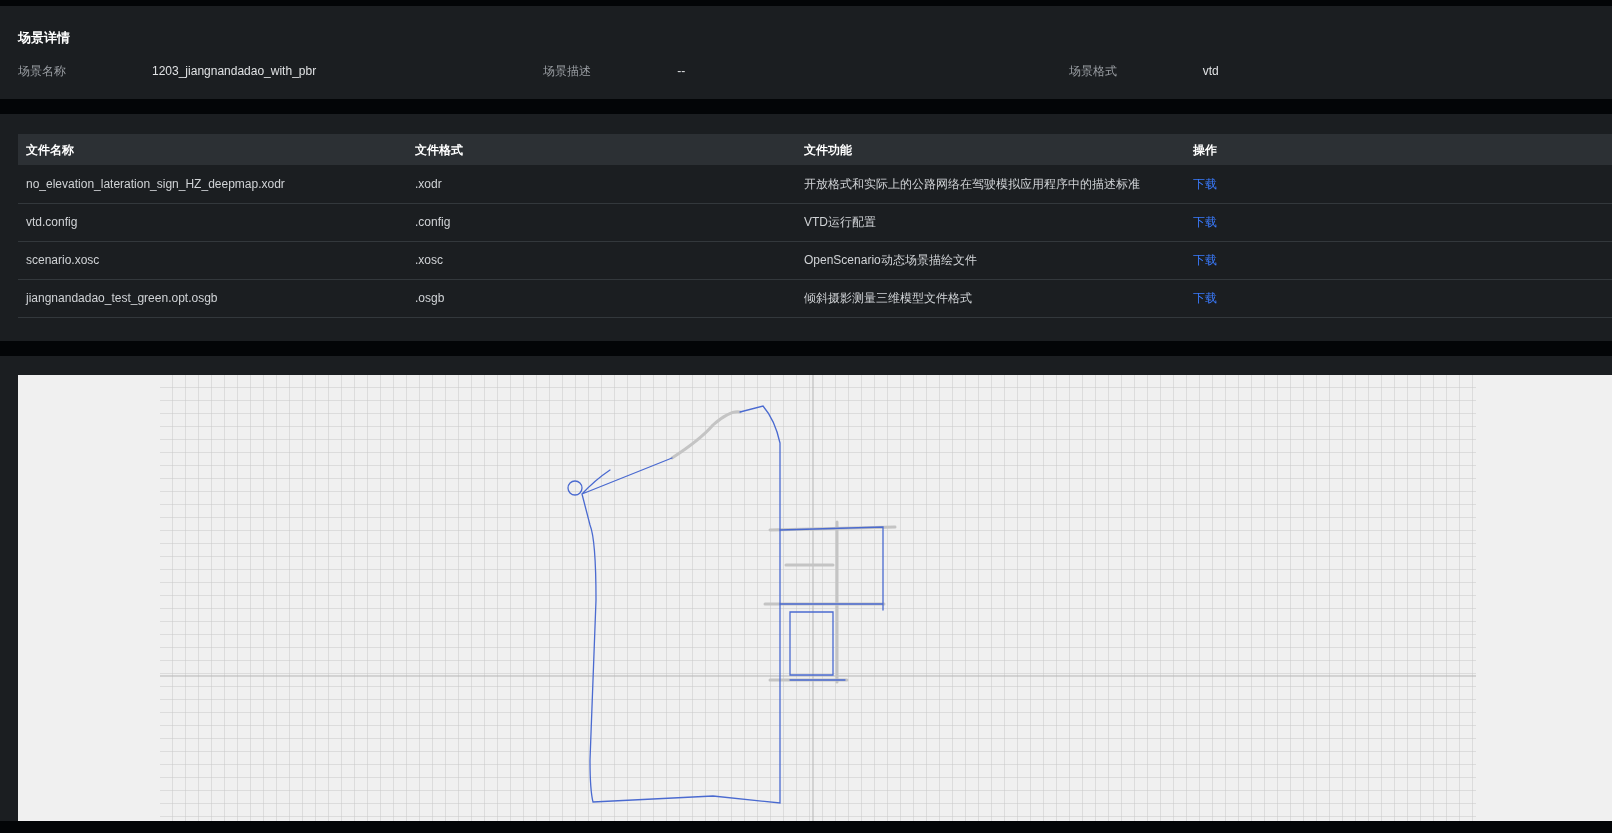  Describe the element at coordinates (601, 298) in the screenshot. I see `table-cell: .osgb` at that location.